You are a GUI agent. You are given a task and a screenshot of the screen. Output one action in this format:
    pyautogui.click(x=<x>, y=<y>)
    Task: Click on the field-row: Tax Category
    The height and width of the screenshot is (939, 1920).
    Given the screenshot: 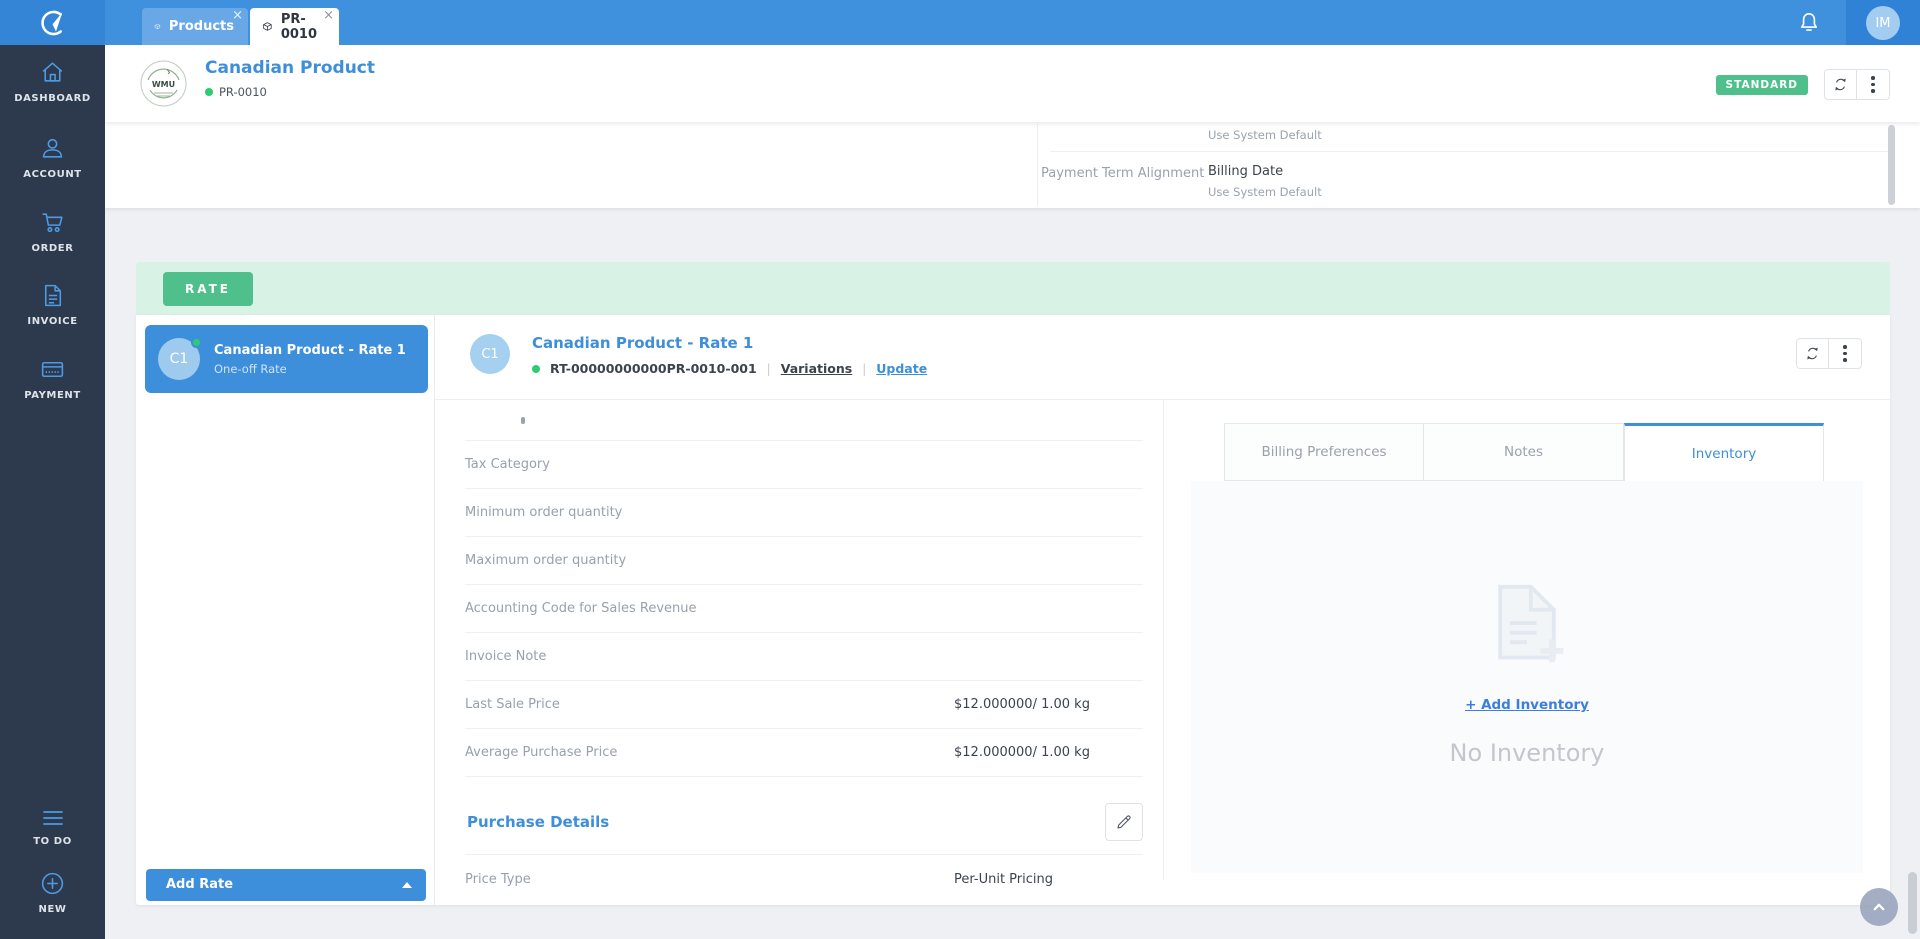 What is the action you would take?
    pyautogui.click(x=804, y=465)
    